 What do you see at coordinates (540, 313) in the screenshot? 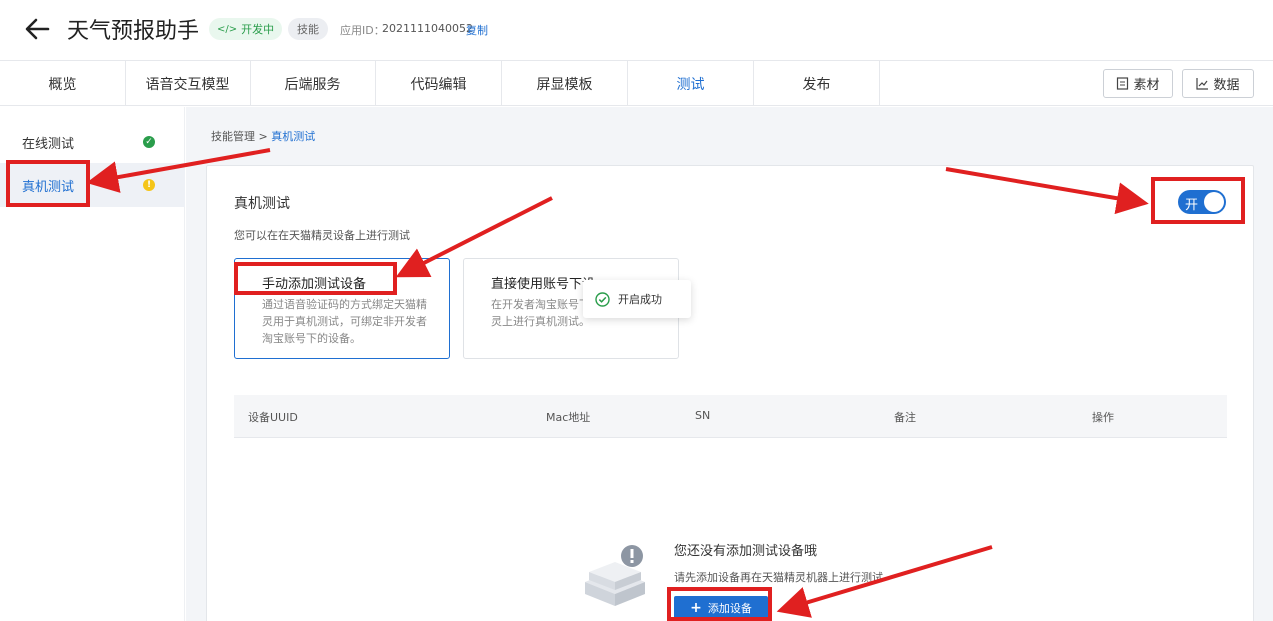
I see `option-description: 在开发者淘宝账号下灵上进行真机测试。` at bounding box center [540, 313].